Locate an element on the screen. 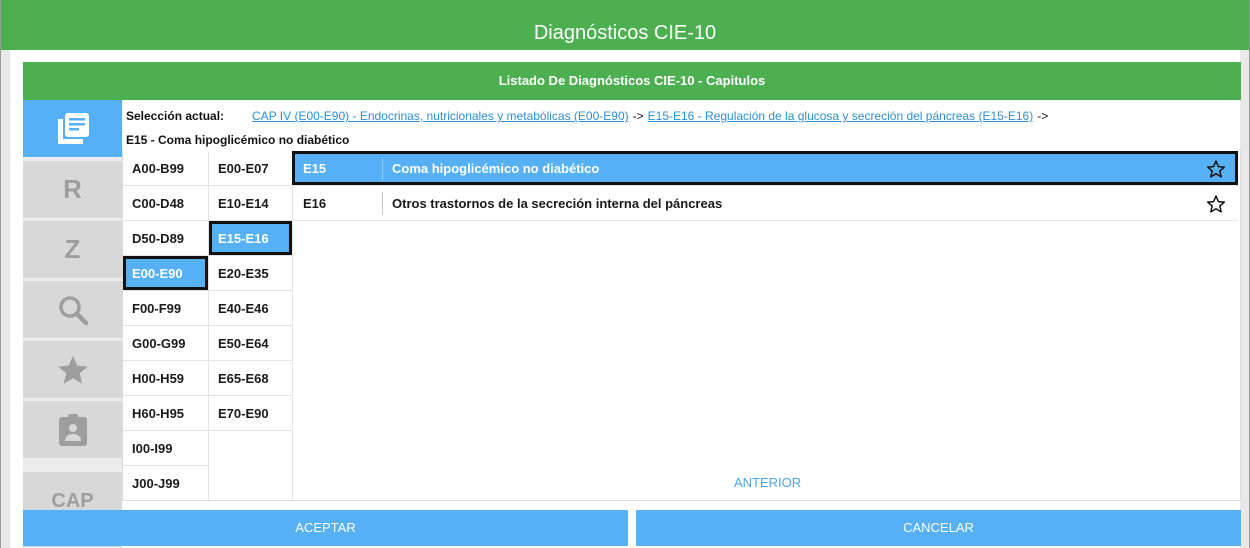  chapter-item: A00-B99 is located at coordinates (165, 168).